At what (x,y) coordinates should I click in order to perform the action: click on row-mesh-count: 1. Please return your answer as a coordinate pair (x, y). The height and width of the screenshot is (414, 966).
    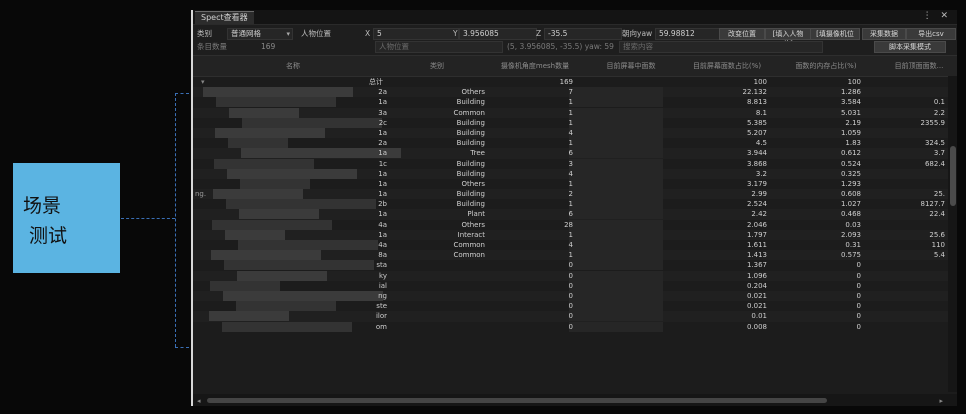
    Looking at the image, I should click on (570, 102).